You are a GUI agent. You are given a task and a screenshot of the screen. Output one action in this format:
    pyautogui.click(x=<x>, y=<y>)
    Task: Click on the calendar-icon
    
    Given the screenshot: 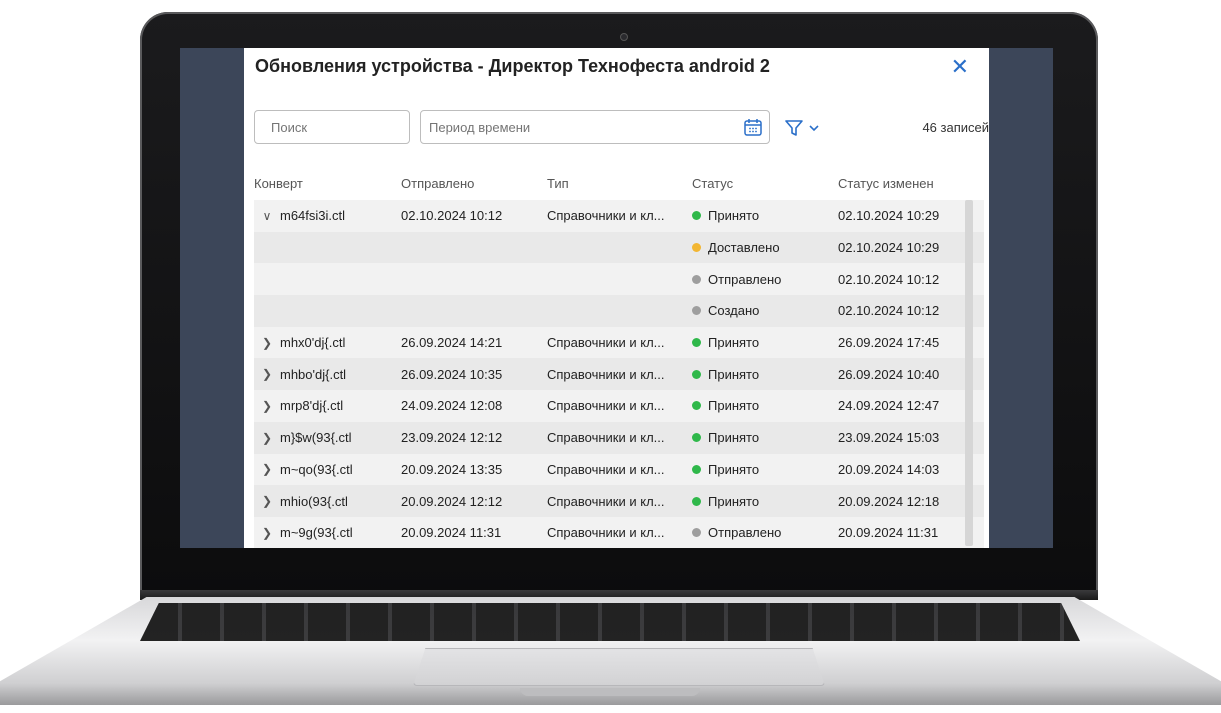 What is the action you would take?
    pyautogui.click(x=753, y=127)
    